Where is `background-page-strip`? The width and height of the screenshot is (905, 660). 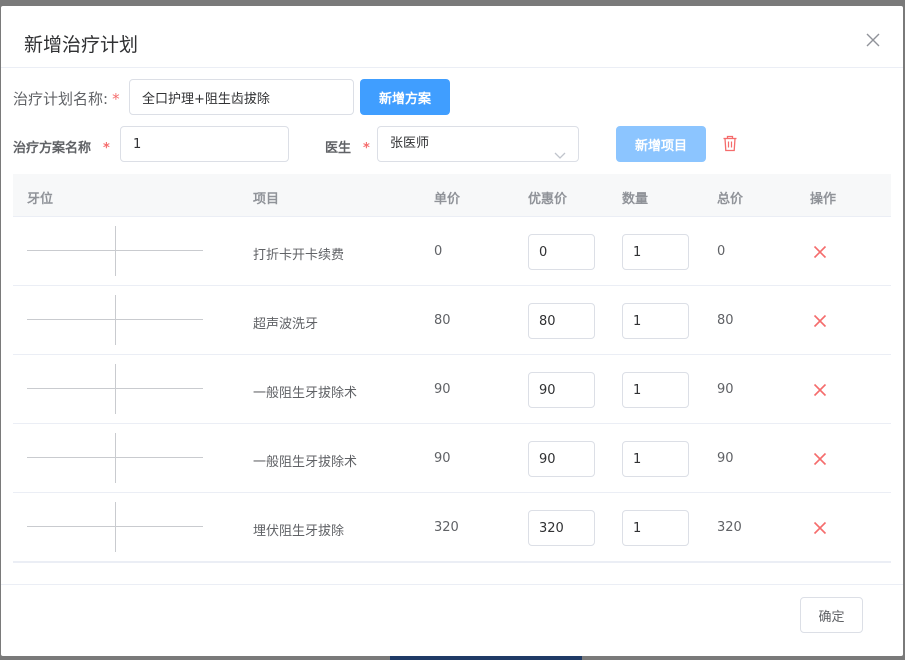
background-page-strip is located at coordinates (486, 658).